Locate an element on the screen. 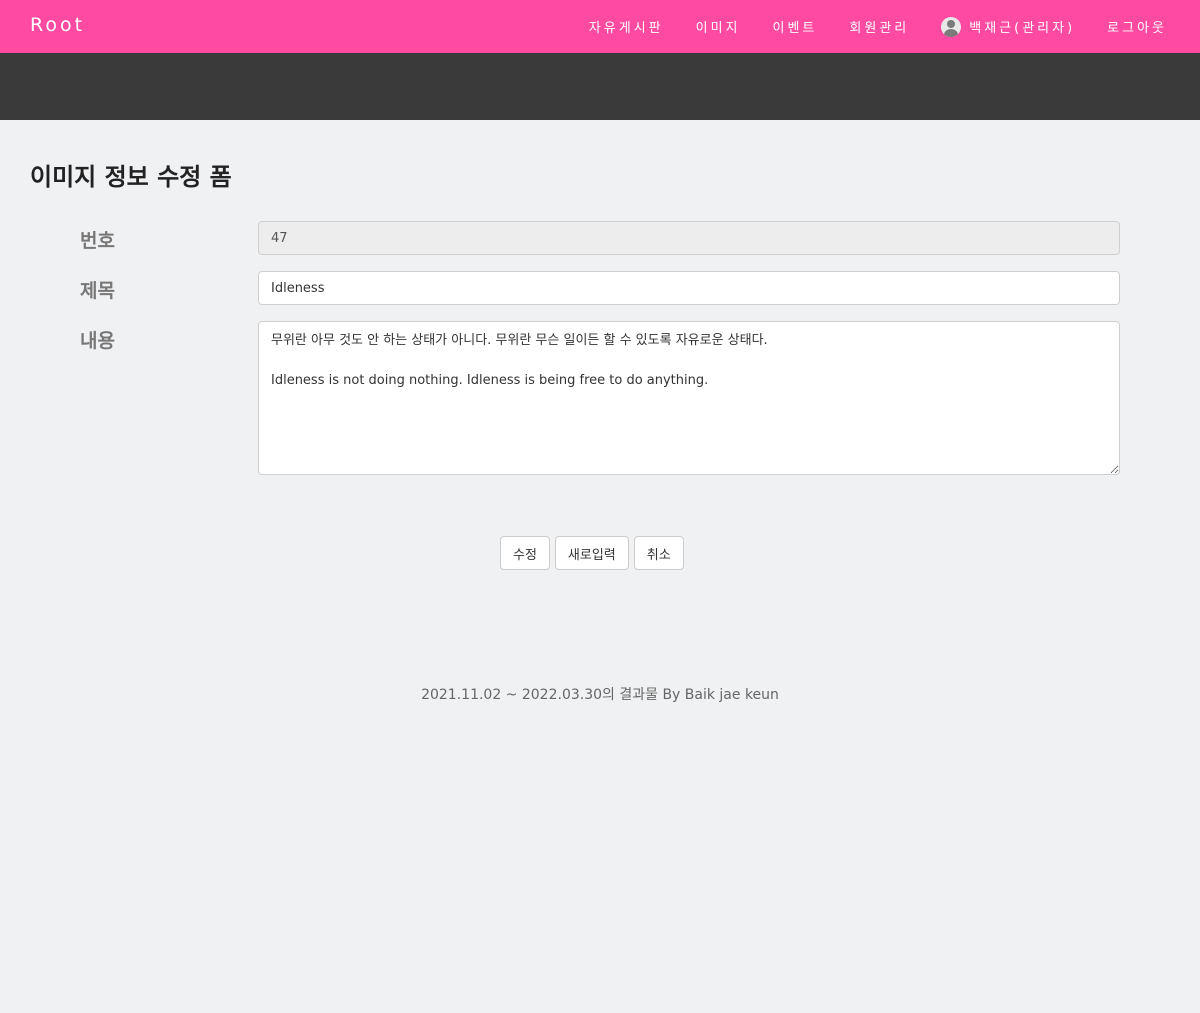 The width and height of the screenshot is (1200, 1013). number-field: 47 is located at coordinates (689, 238).